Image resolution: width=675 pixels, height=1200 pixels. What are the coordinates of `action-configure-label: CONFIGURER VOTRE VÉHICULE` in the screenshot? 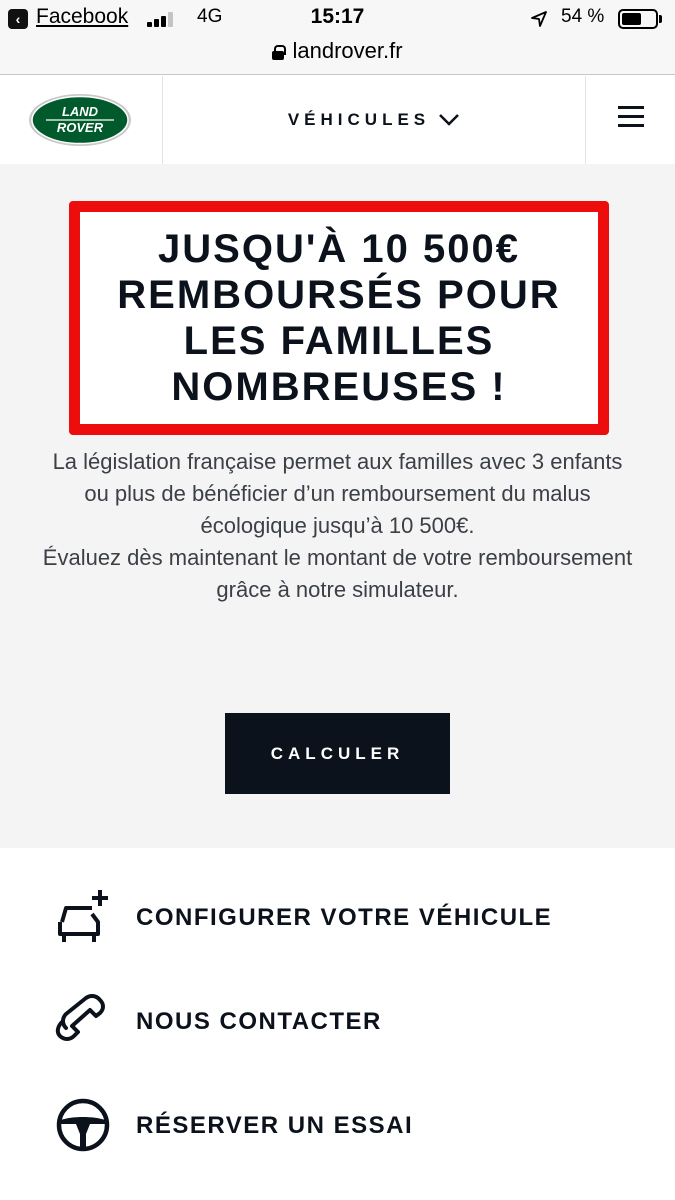 It's located at (344, 917).